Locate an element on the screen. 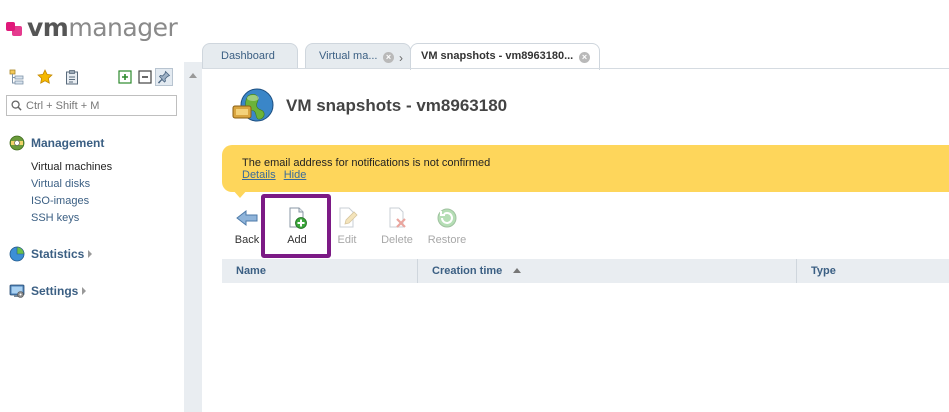 The image size is (949, 412). column-header-type: Type is located at coordinates (873, 271).